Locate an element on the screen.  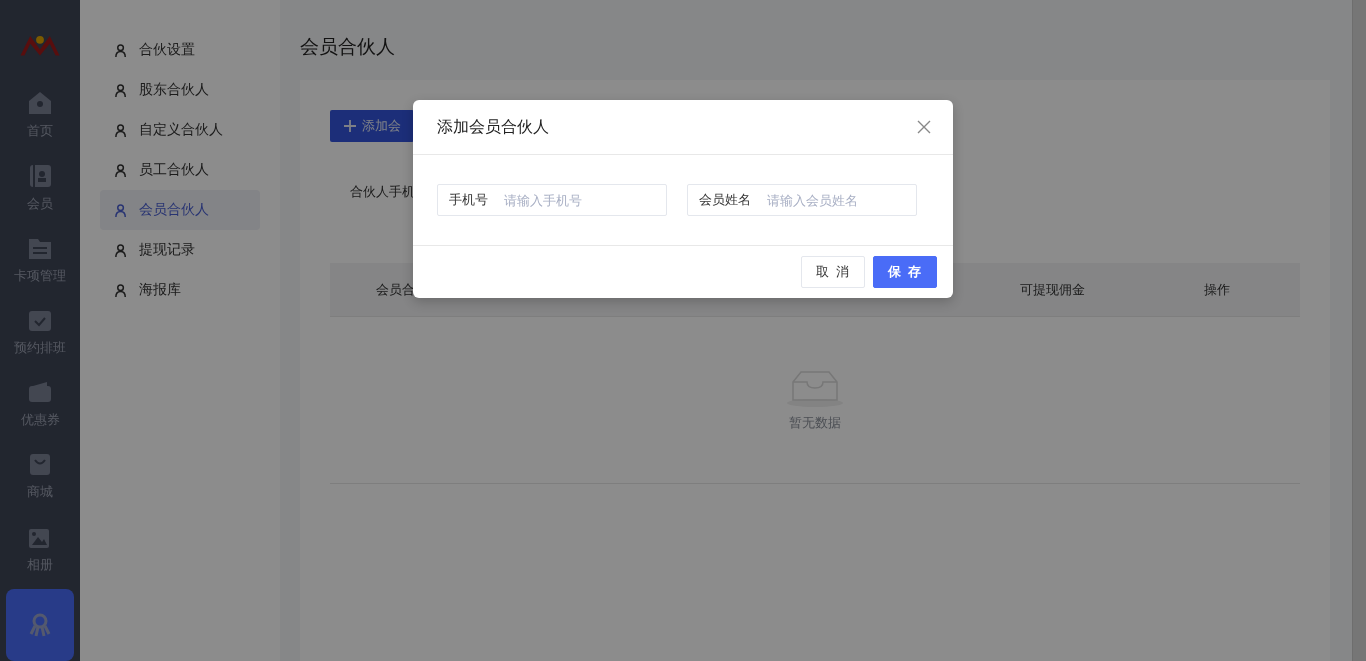
bag-icon is located at coordinates (40, 464).